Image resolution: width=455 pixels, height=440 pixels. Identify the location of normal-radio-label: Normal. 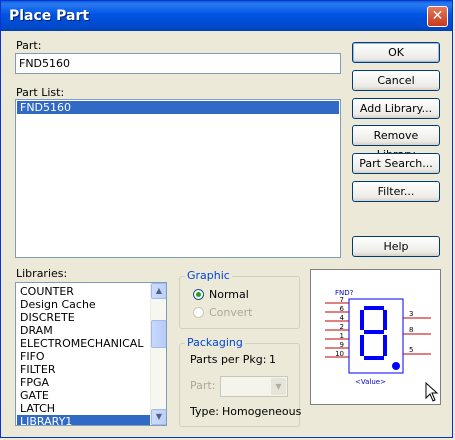
(229, 294).